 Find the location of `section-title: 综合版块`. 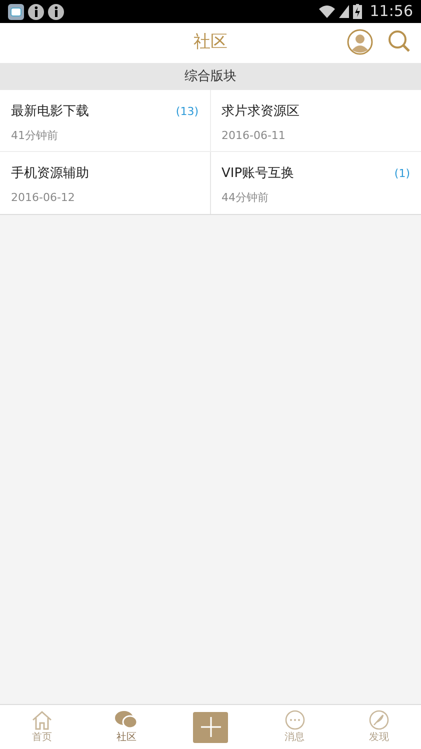

section-title: 综合版块 is located at coordinates (210, 77).